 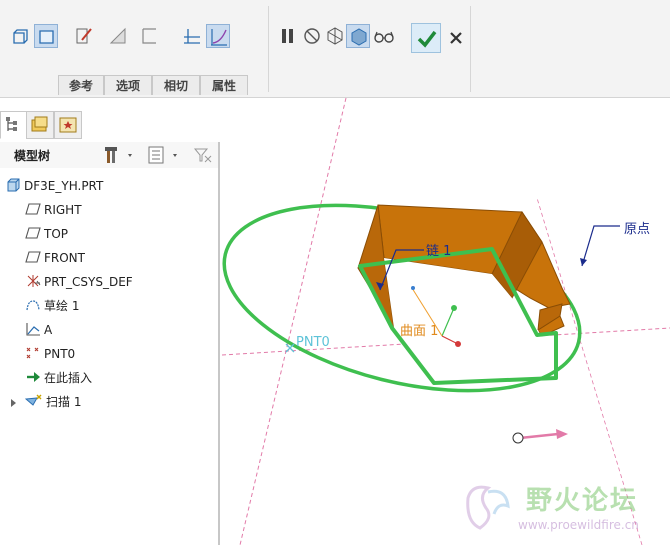 I want to click on geometry-preview-button, so click(x=335, y=36).